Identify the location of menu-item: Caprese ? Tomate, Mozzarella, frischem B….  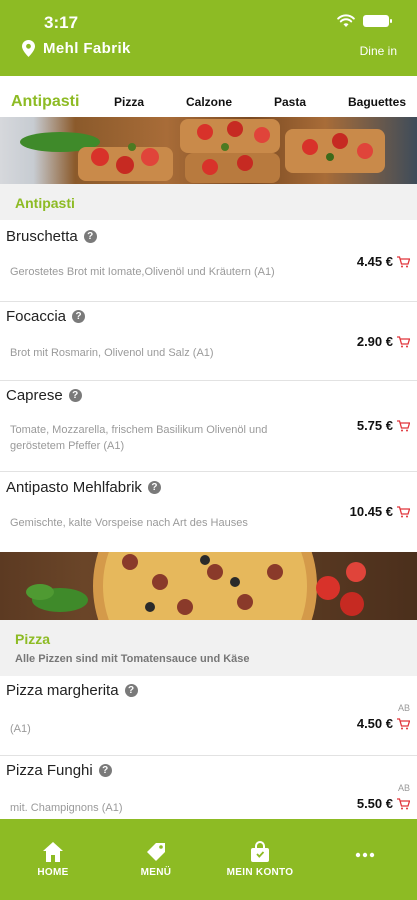
(208, 426).